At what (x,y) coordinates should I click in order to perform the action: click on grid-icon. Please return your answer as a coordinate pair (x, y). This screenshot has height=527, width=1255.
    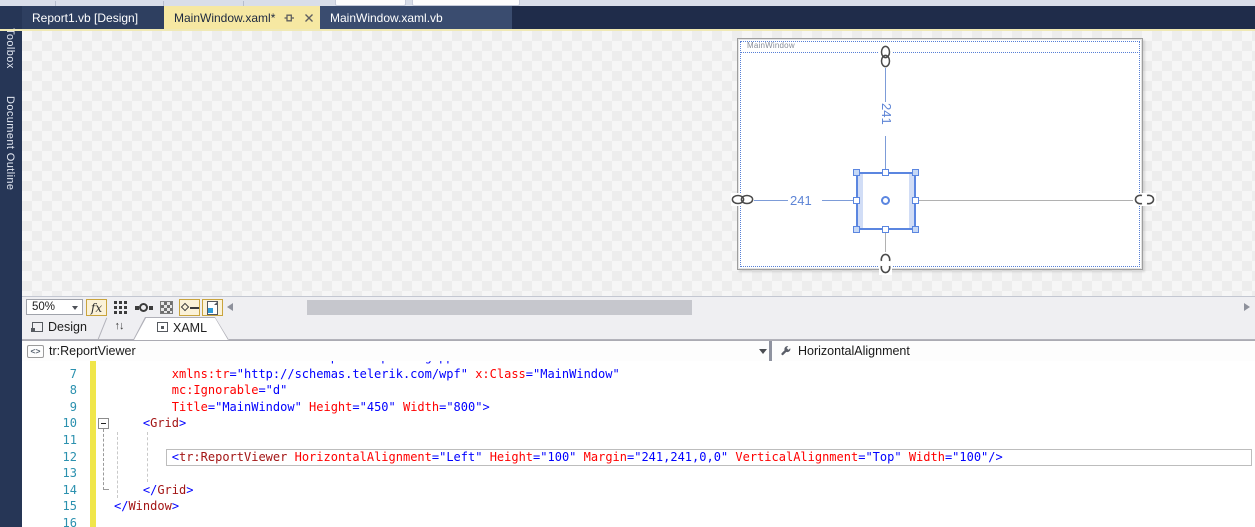
    Looking at the image, I should click on (115, 302).